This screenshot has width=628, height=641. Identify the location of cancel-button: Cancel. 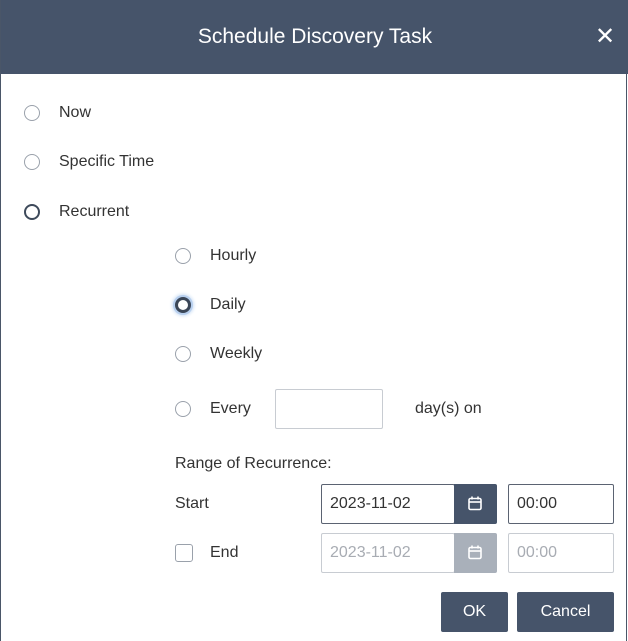
(565, 612).